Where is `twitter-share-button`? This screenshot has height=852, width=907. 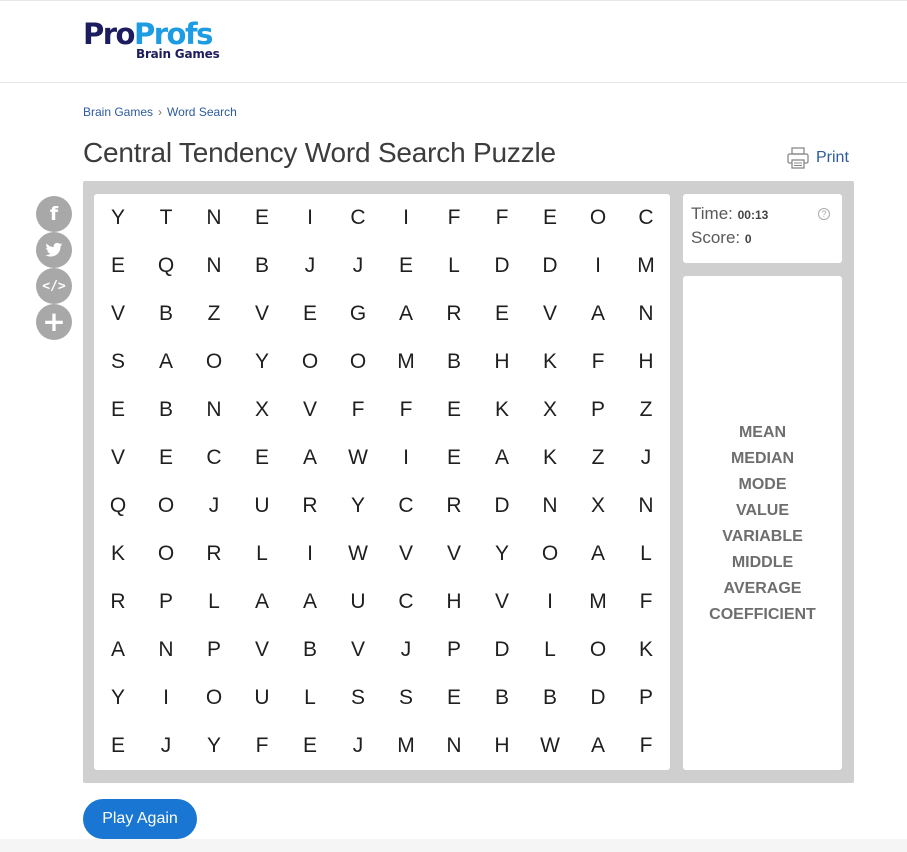
twitter-share-button is located at coordinates (54, 250).